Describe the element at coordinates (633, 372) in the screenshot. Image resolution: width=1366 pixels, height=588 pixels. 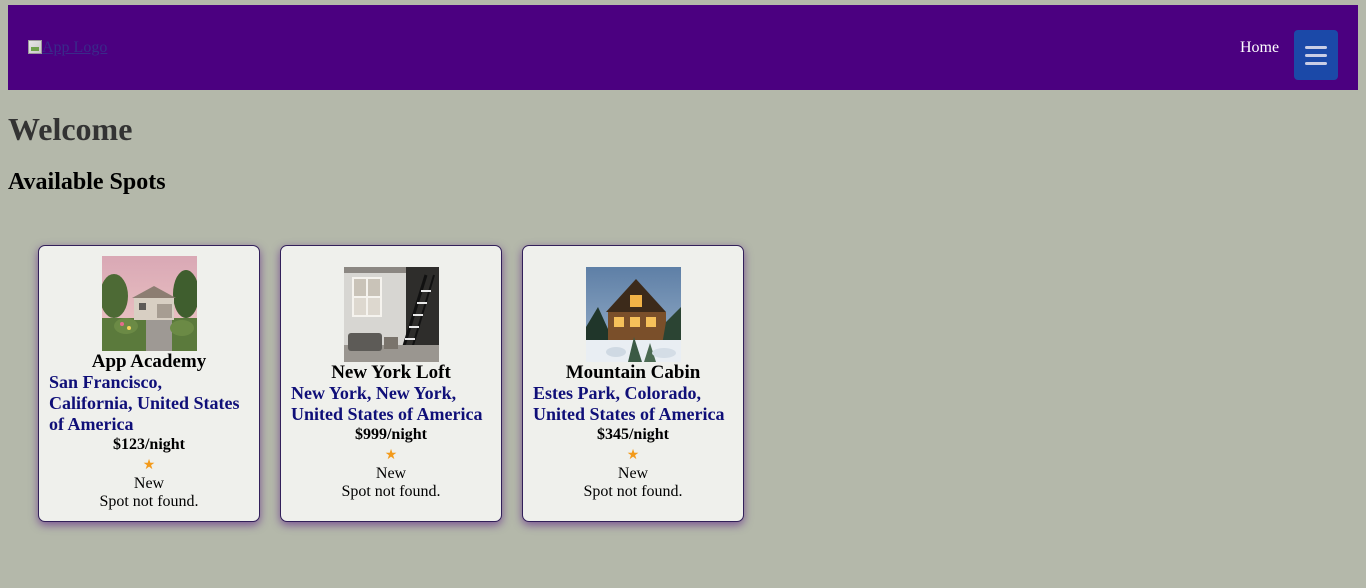
I see `spot-name: Mountain Cabin` at that location.